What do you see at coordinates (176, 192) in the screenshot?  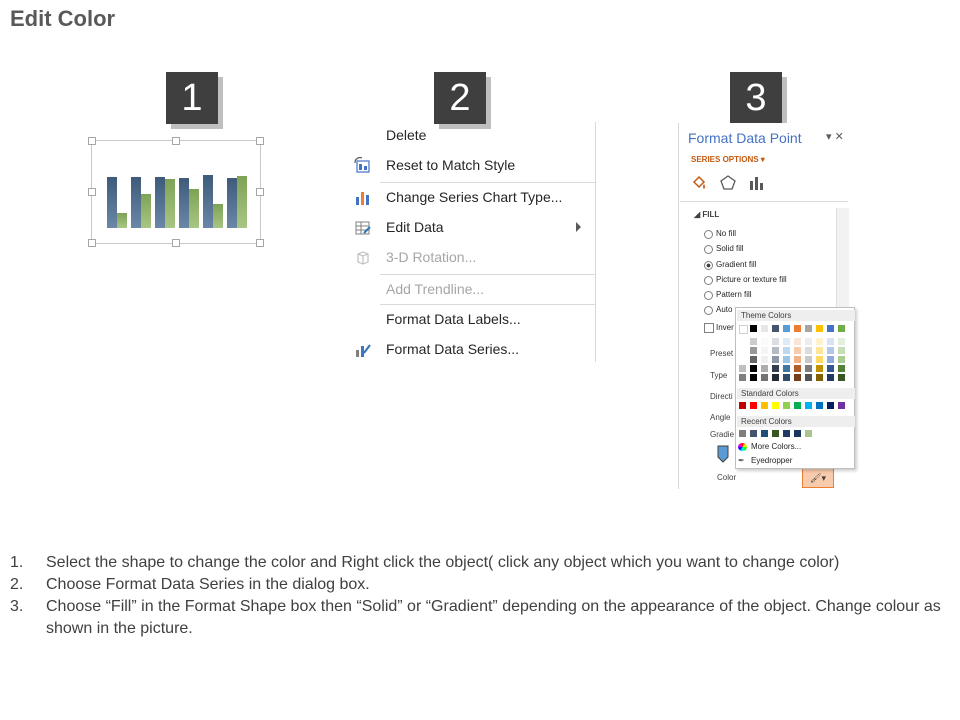 I see `chart-preview` at bounding box center [176, 192].